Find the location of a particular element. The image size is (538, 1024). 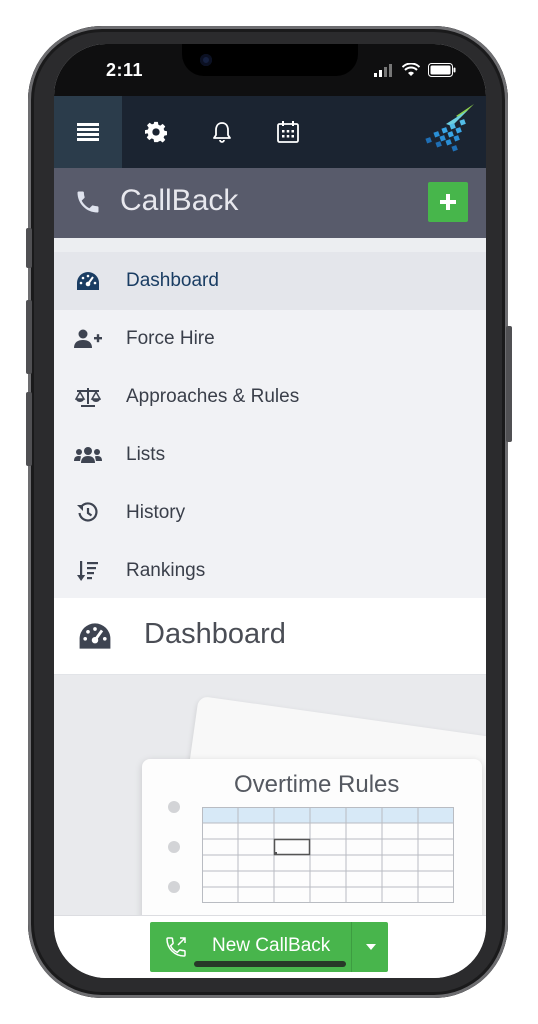

paper-front: Overtime Rules is located at coordinates (312, 837).